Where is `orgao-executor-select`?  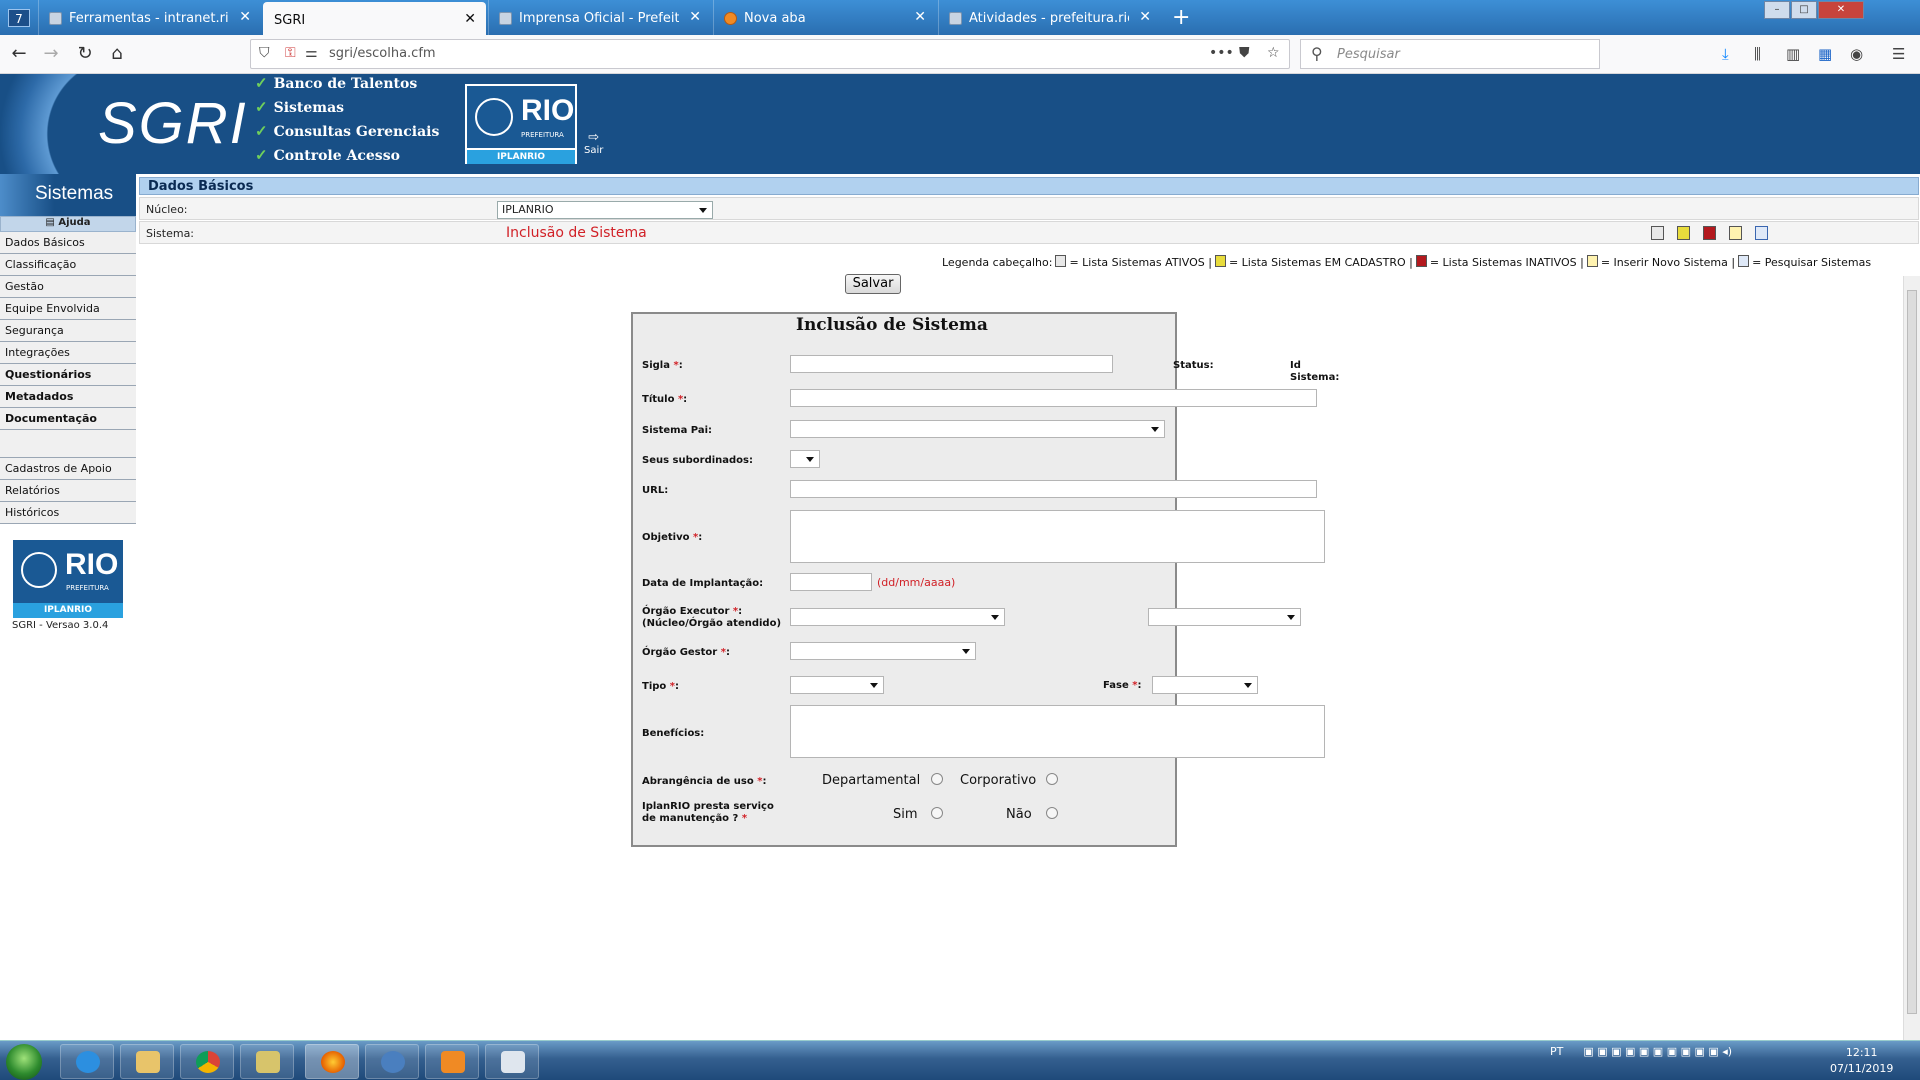 orgao-executor-select is located at coordinates (897, 617).